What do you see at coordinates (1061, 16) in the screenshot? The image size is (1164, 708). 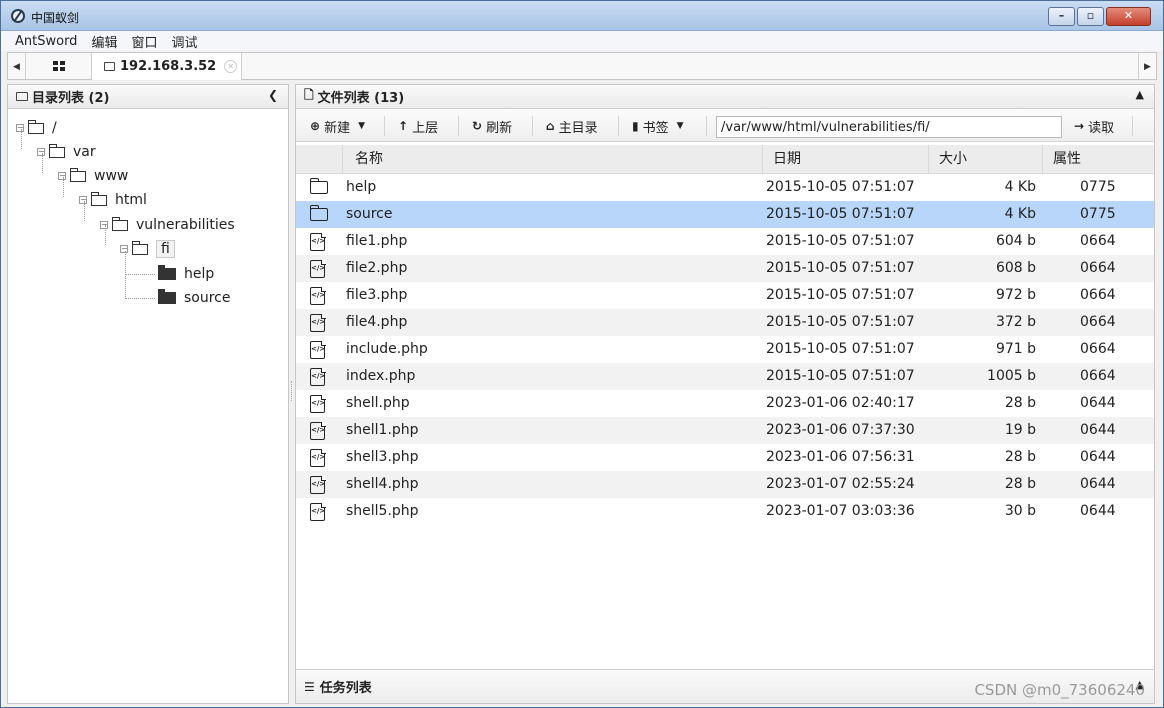 I see `minimize-button: –` at bounding box center [1061, 16].